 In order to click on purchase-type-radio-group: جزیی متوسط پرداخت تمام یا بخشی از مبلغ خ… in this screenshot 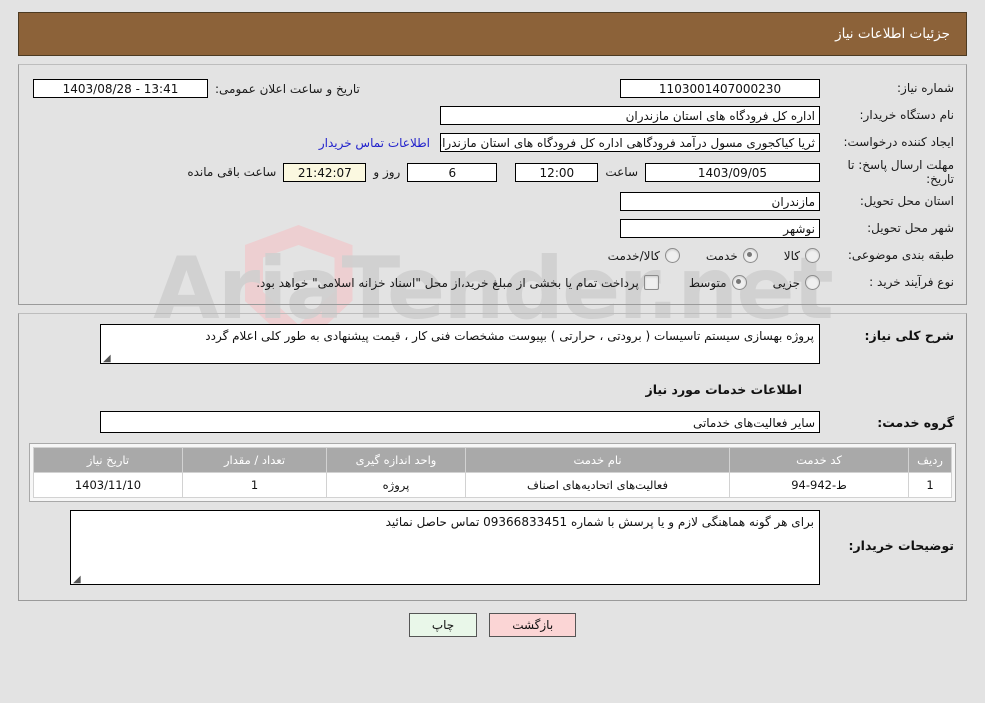, I will do `click(525, 282)`.